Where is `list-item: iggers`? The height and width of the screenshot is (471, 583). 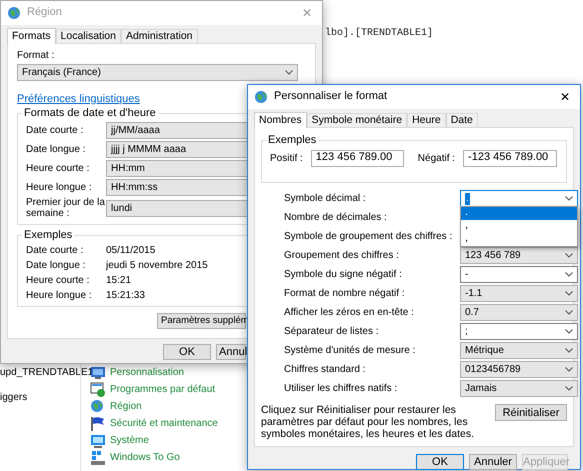 list-item: iggers is located at coordinates (14, 398).